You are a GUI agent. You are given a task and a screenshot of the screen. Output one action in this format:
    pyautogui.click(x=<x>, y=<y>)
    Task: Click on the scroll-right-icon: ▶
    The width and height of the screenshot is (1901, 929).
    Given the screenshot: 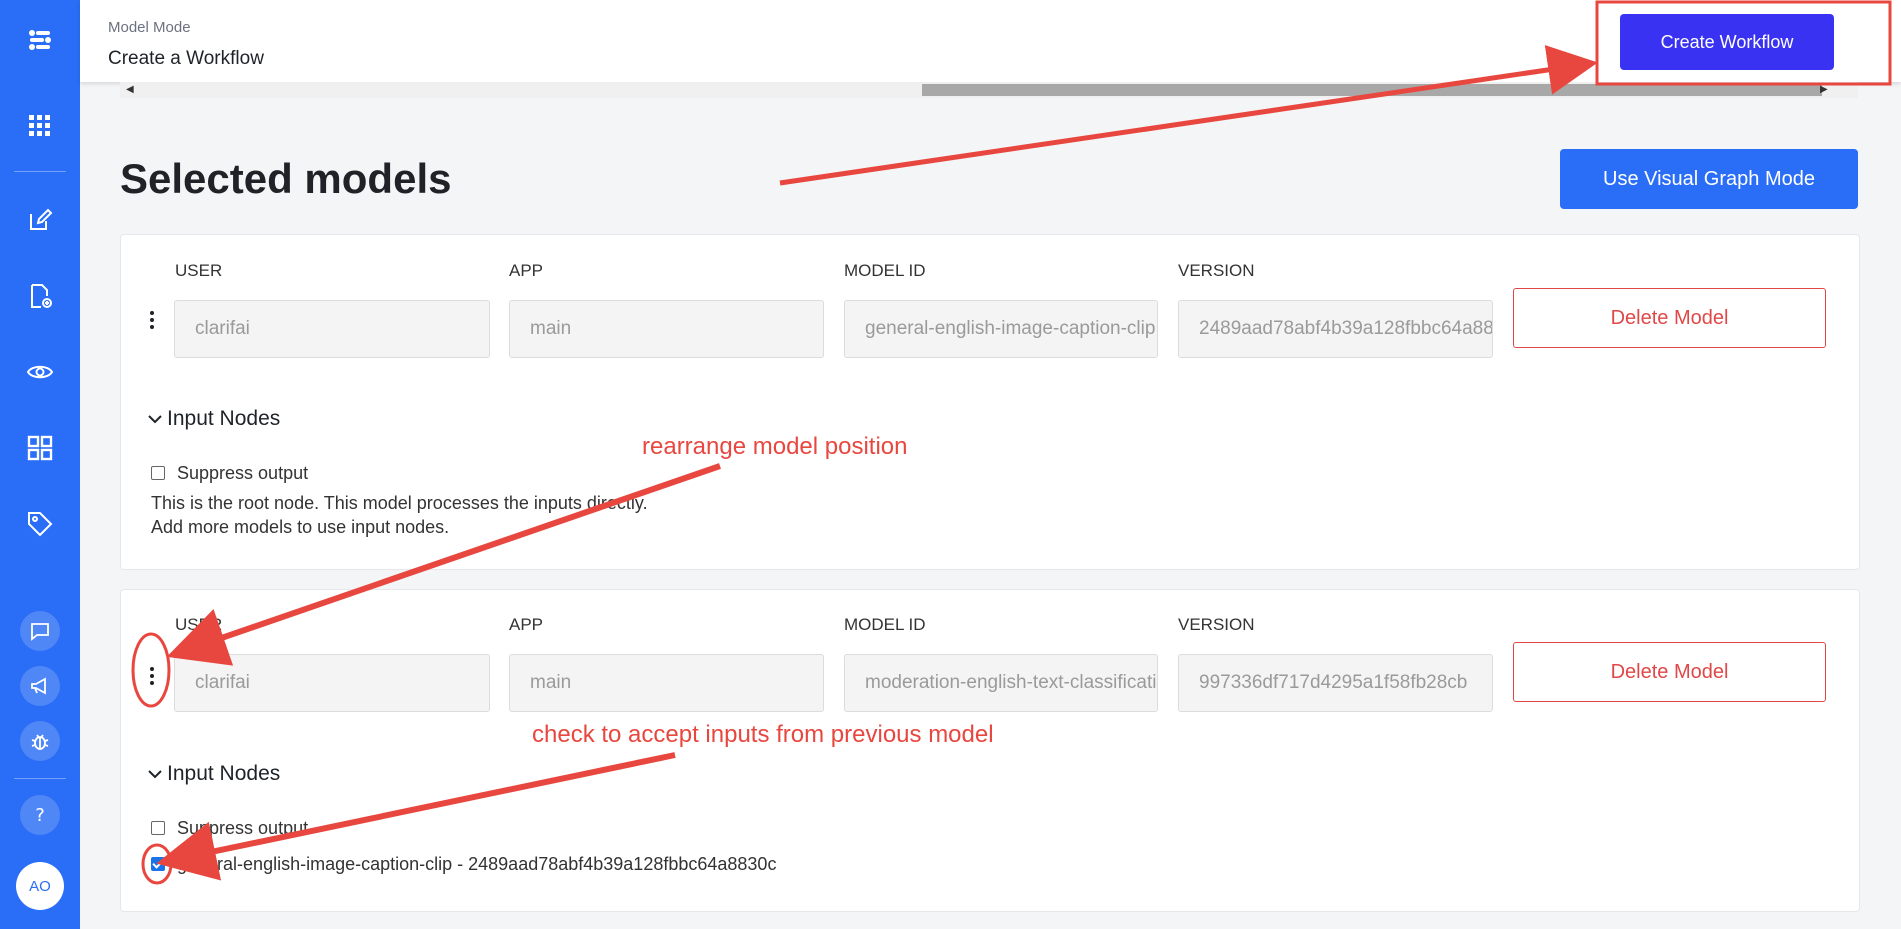 What is the action you would take?
    pyautogui.click(x=1824, y=89)
    